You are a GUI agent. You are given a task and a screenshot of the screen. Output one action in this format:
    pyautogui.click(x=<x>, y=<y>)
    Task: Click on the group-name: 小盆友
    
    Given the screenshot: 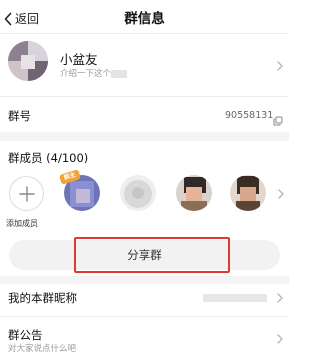 What is the action you would take?
    pyautogui.click(x=79, y=59)
    